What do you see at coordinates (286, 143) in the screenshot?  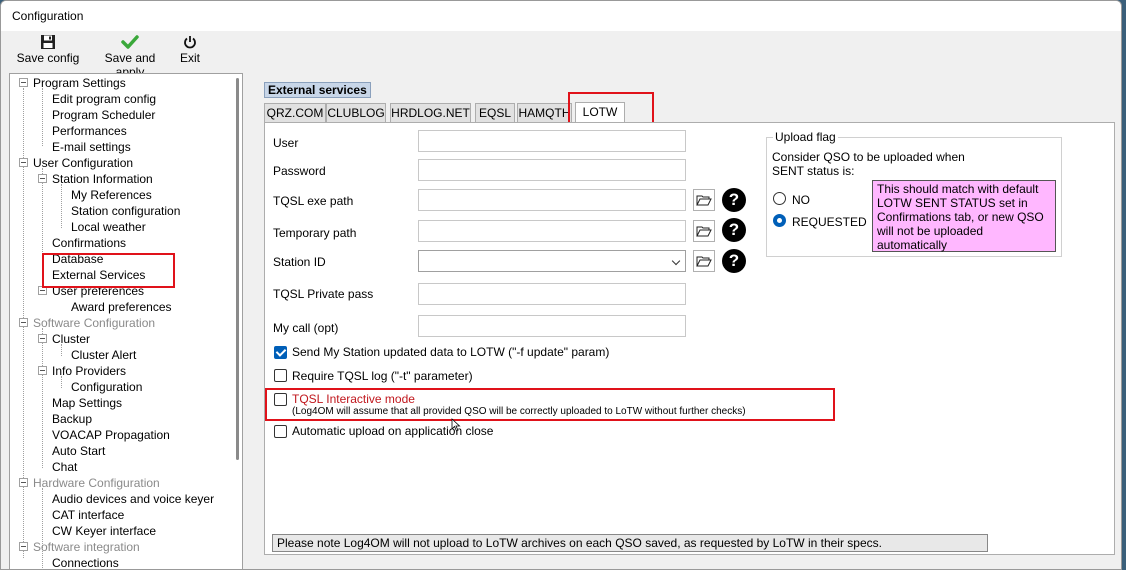 I see `user-label: User` at bounding box center [286, 143].